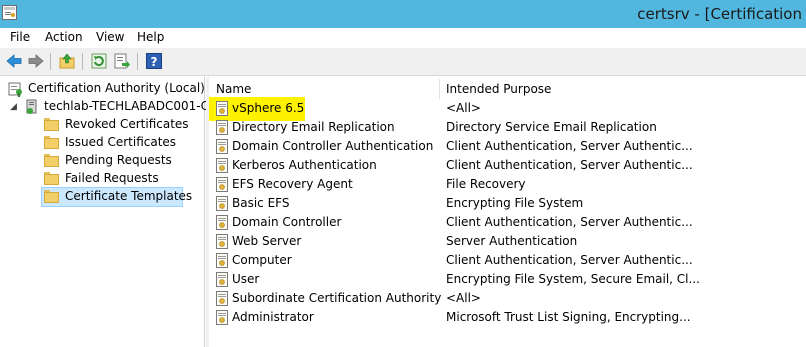  Describe the element at coordinates (67, 61) in the screenshot. I see `up-folder-icon` at that location.